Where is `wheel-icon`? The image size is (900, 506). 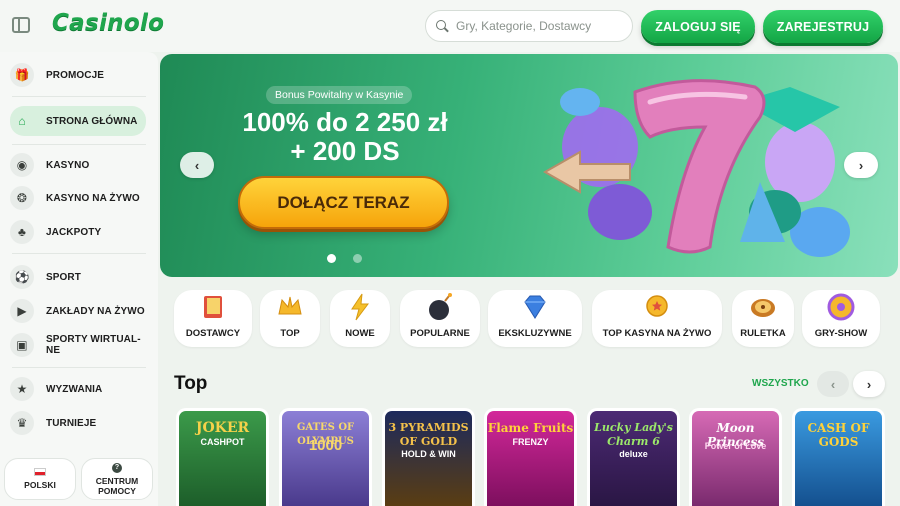
wheel-icon is located at coordinates (841, 307).